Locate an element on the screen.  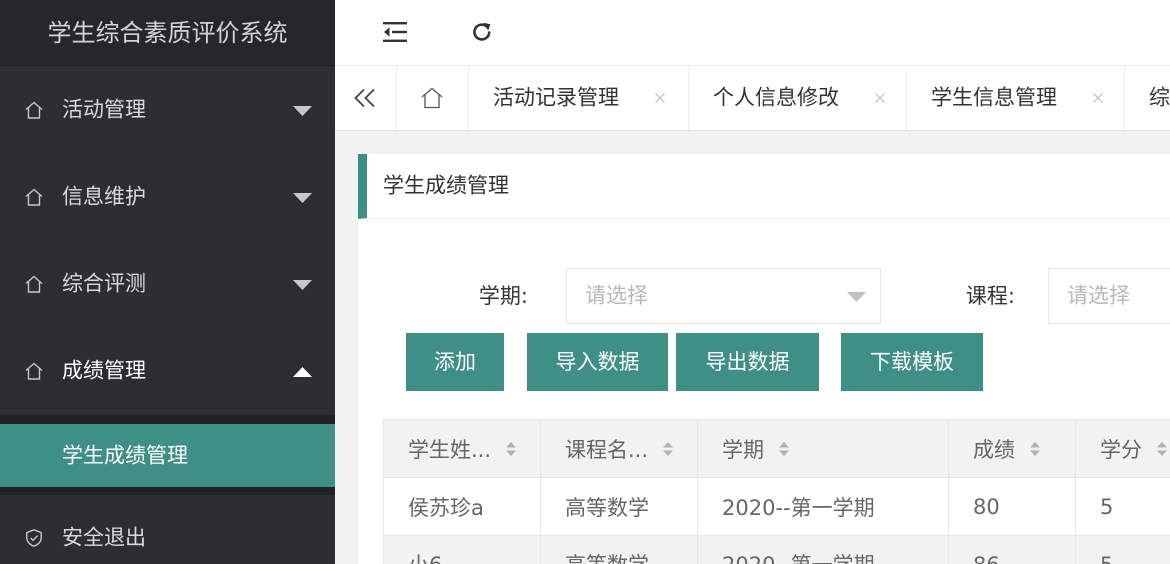
page-title: 学生成绩管理 is located at coordinates (446, 185).